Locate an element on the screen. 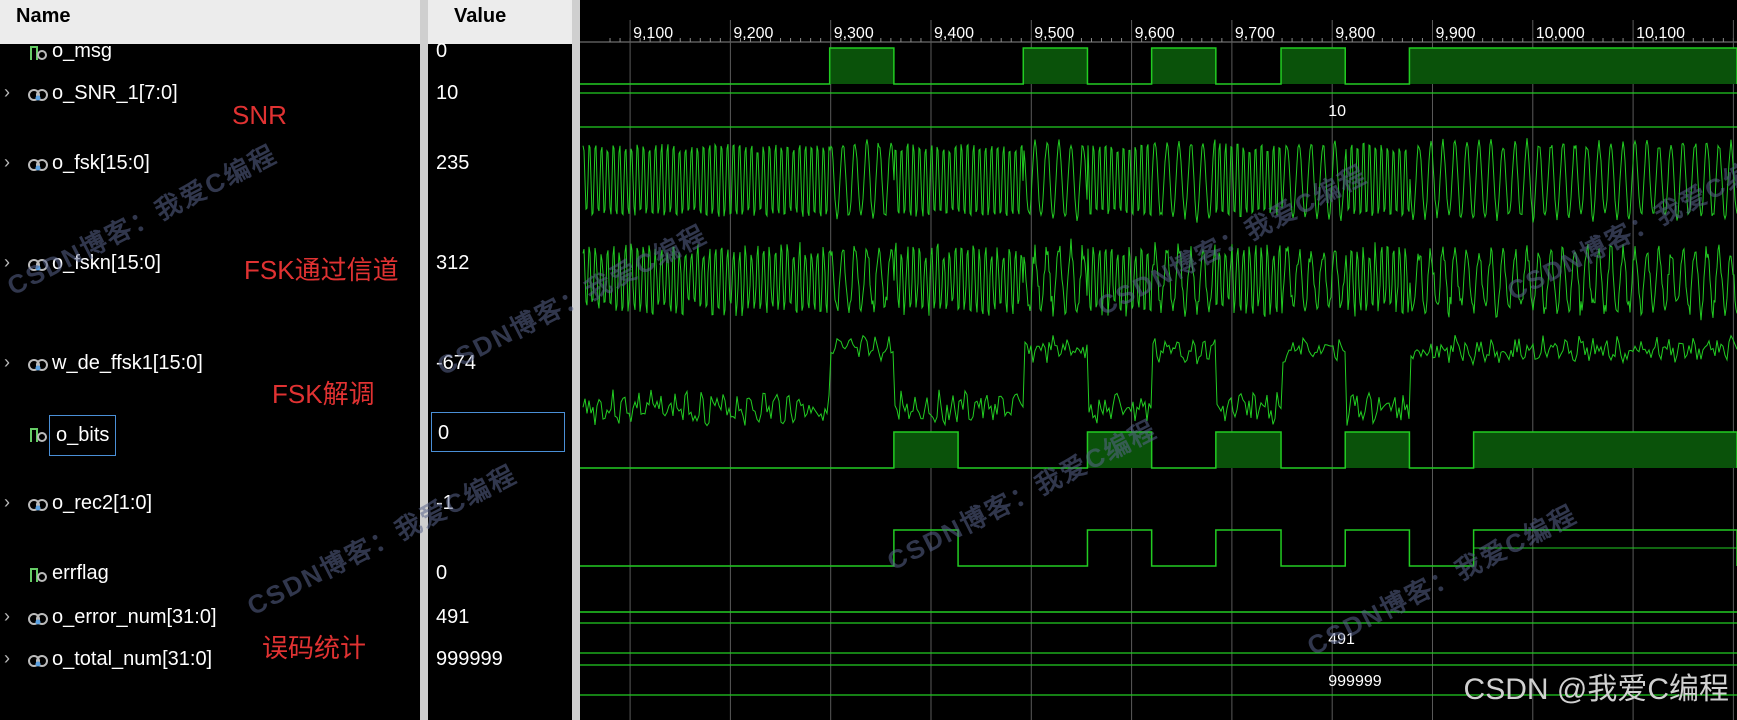 The height and width of the screenshot is (720, 1737). ruler-tick-label: 9,300 is located at coordinates (854, 33).